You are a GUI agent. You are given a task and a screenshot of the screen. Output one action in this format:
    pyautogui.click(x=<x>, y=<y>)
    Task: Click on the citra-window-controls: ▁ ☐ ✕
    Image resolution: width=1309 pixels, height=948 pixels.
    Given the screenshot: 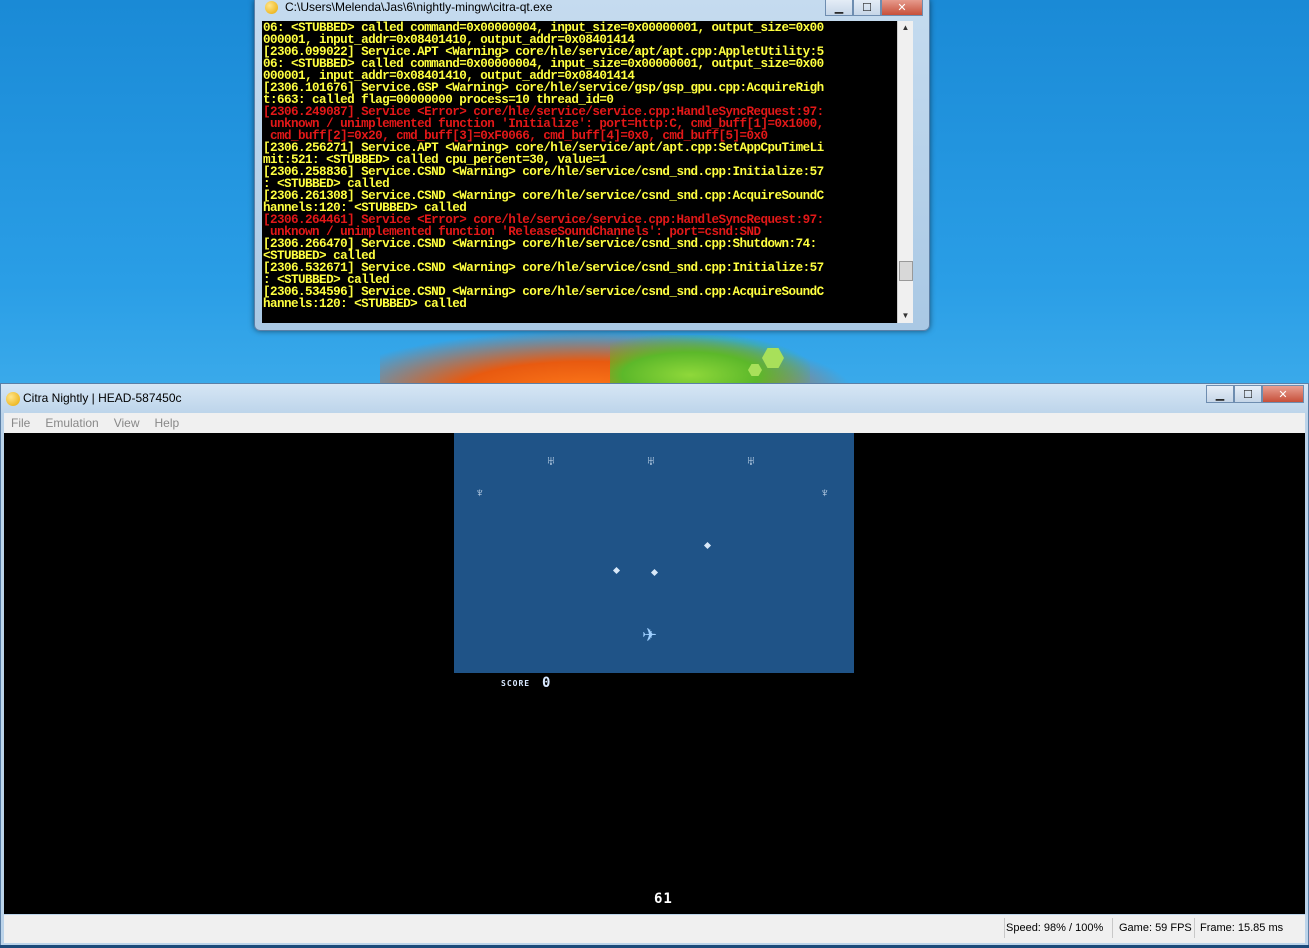 What is the action you would take?
    pyautogui.click(x=1255, y=394)
    